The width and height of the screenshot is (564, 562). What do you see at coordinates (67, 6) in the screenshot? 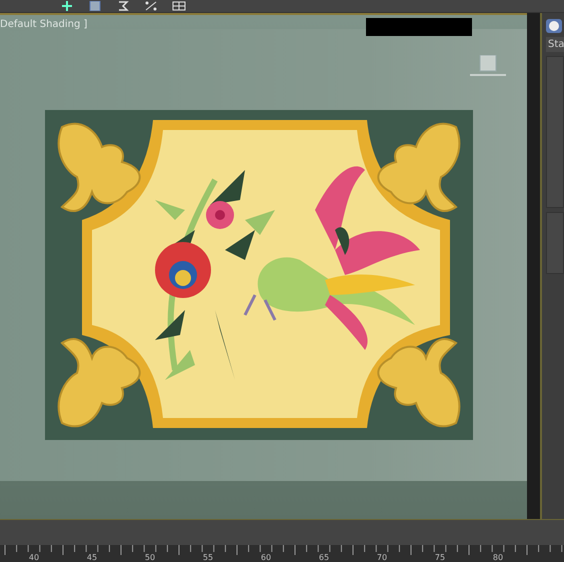
I see `move-icon` at bounding box center [67, 6].